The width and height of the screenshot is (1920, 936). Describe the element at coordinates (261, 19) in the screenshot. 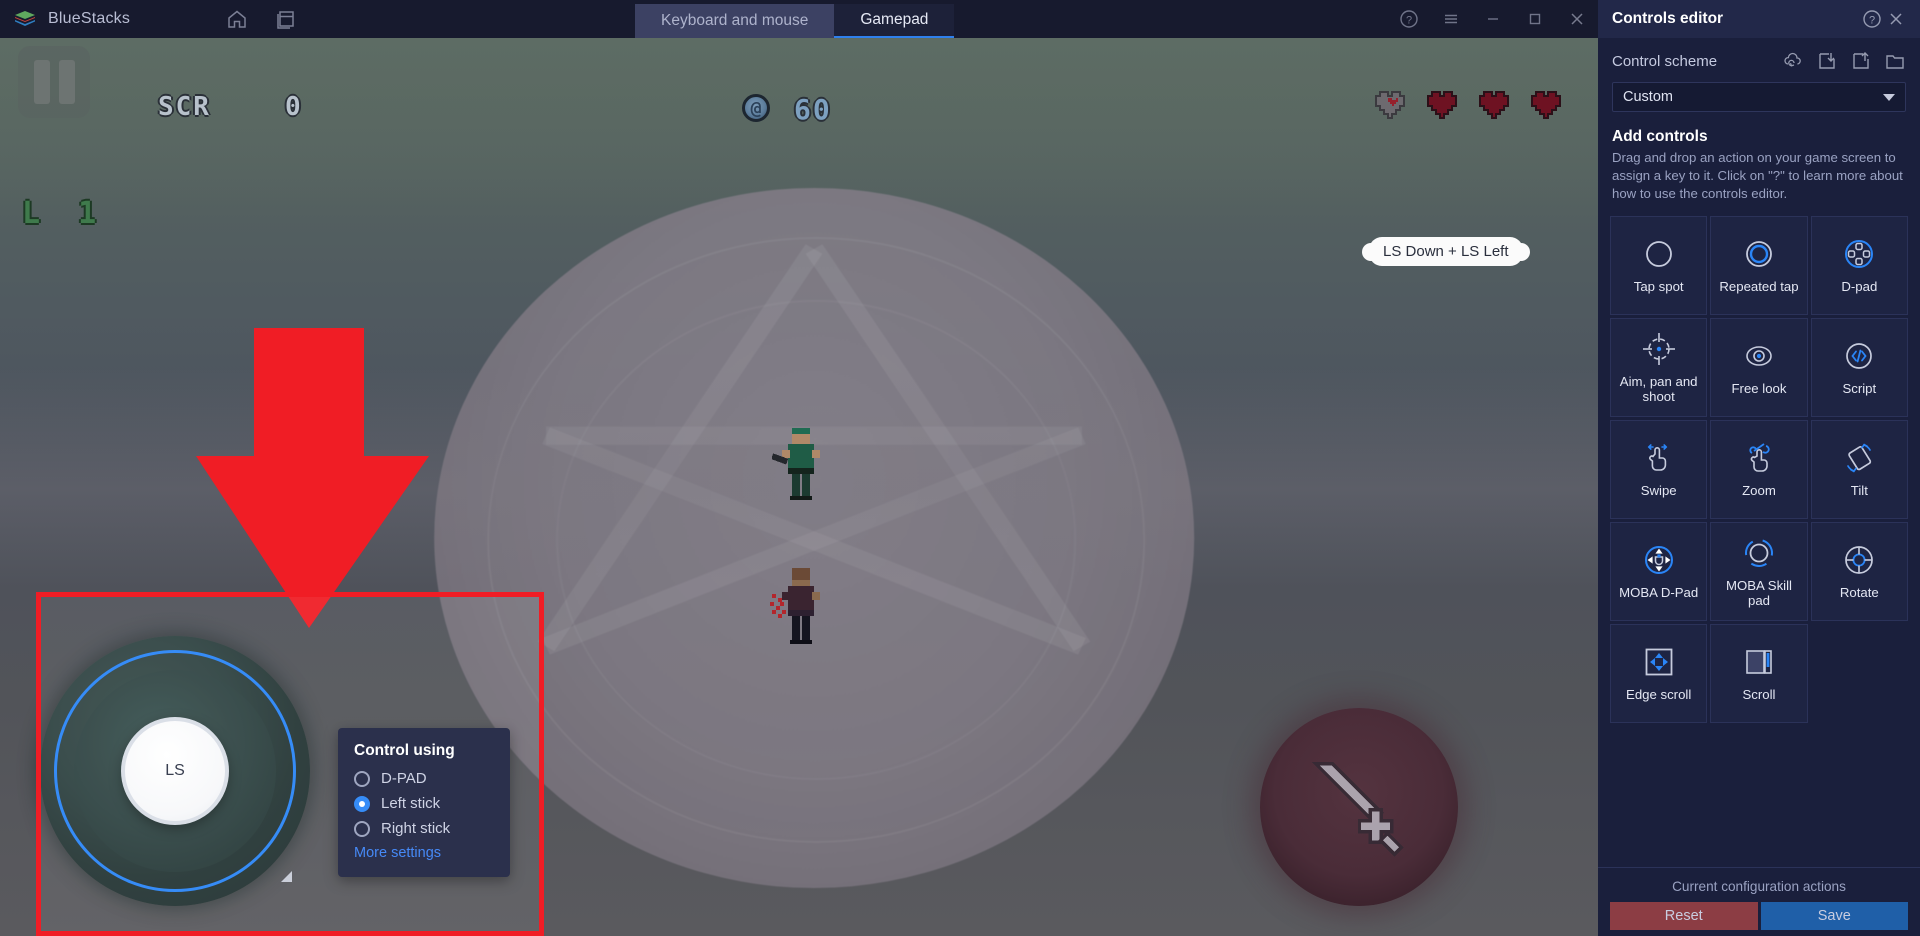

I see `titlebar-icon-group` at that location.